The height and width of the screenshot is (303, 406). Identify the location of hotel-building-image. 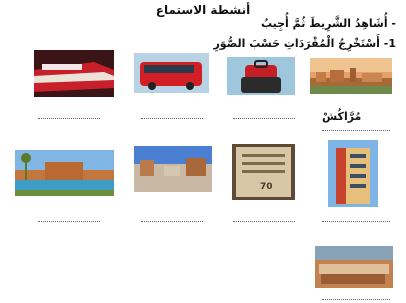
(353, 173).